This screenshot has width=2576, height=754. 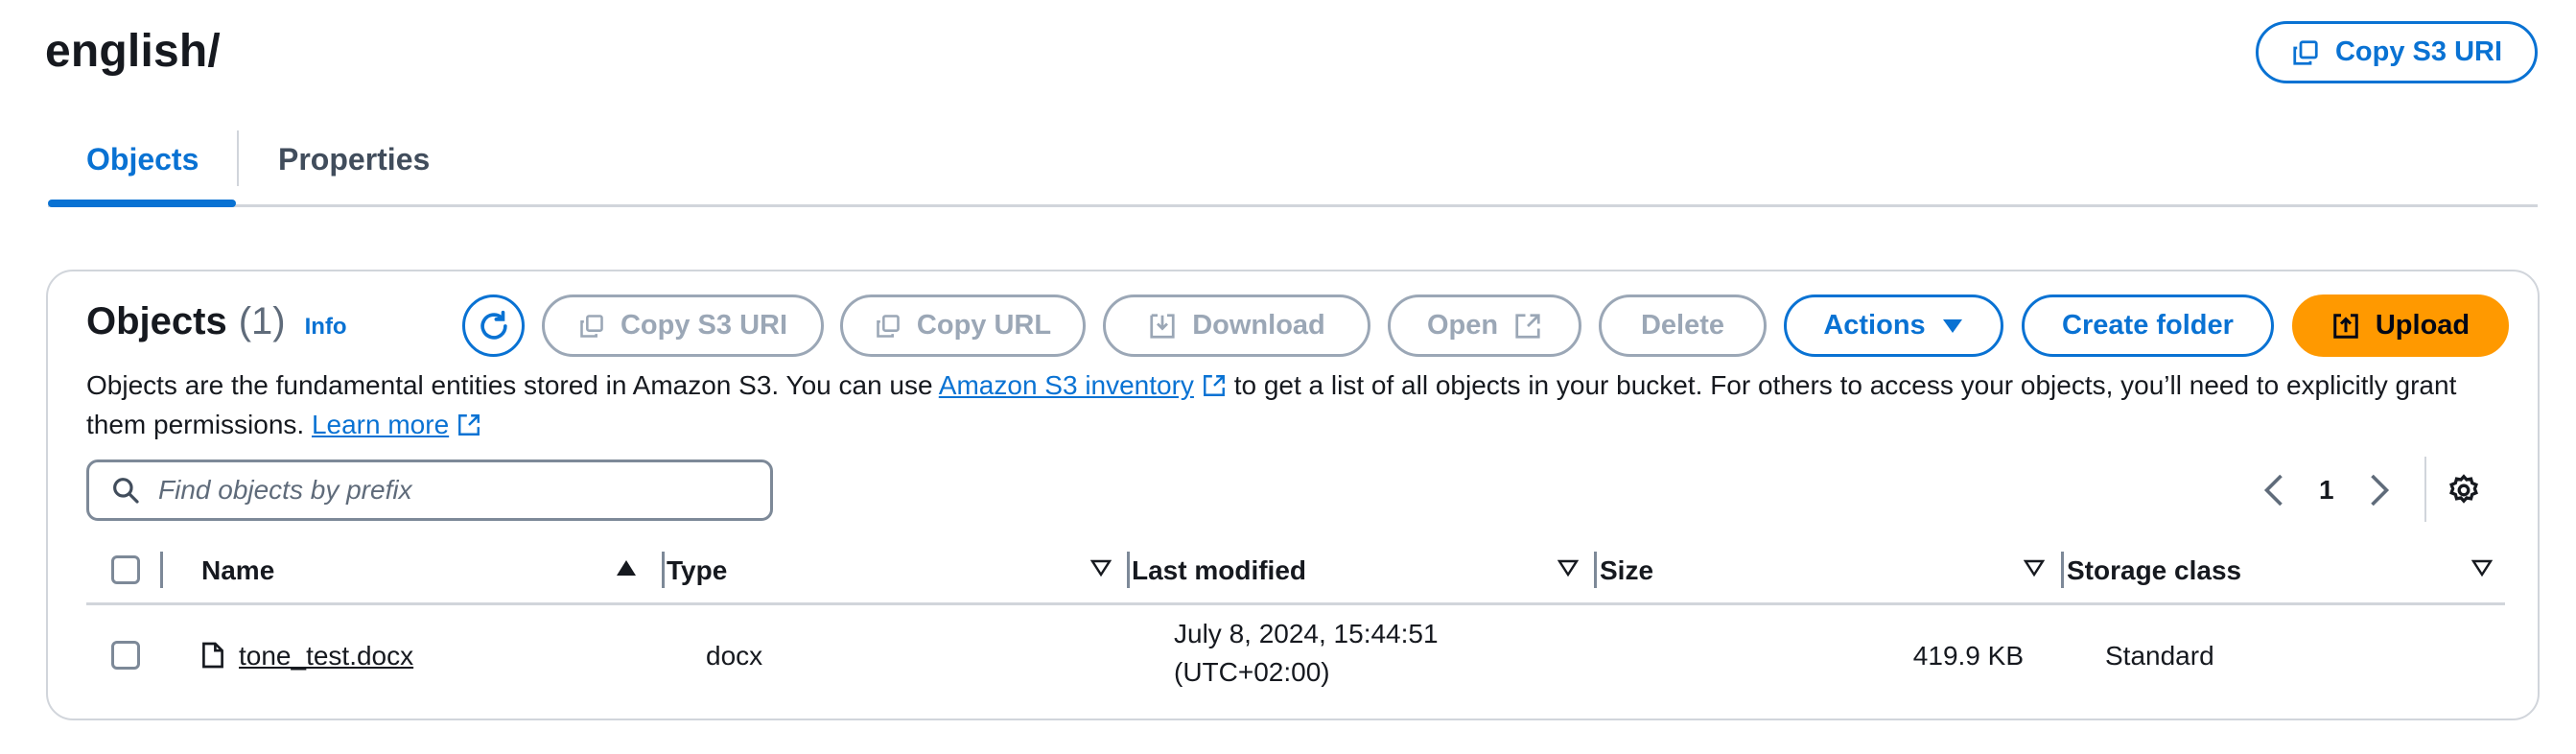 What do you see at coordinates (1462, 325) in the screenshot?
I see `open-button-label: Open` at bounding box center [1462, 325].